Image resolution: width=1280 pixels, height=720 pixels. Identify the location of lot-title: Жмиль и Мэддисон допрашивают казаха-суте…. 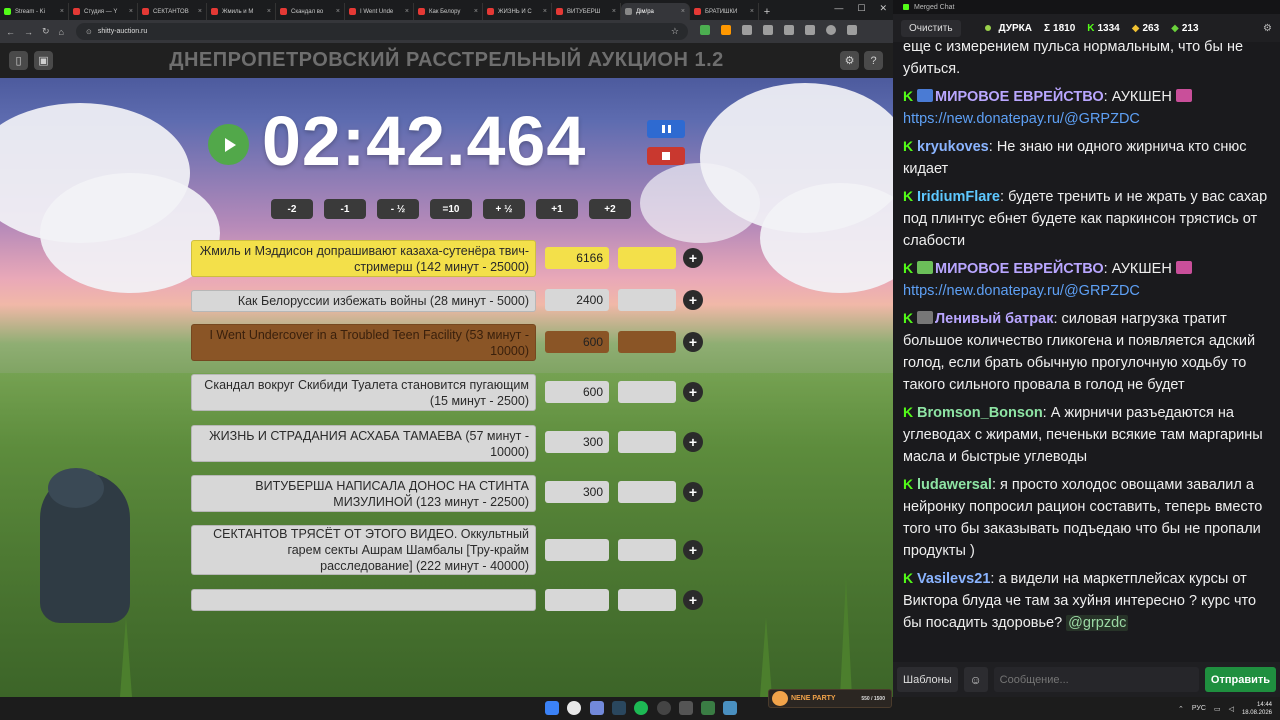
(363, 258).